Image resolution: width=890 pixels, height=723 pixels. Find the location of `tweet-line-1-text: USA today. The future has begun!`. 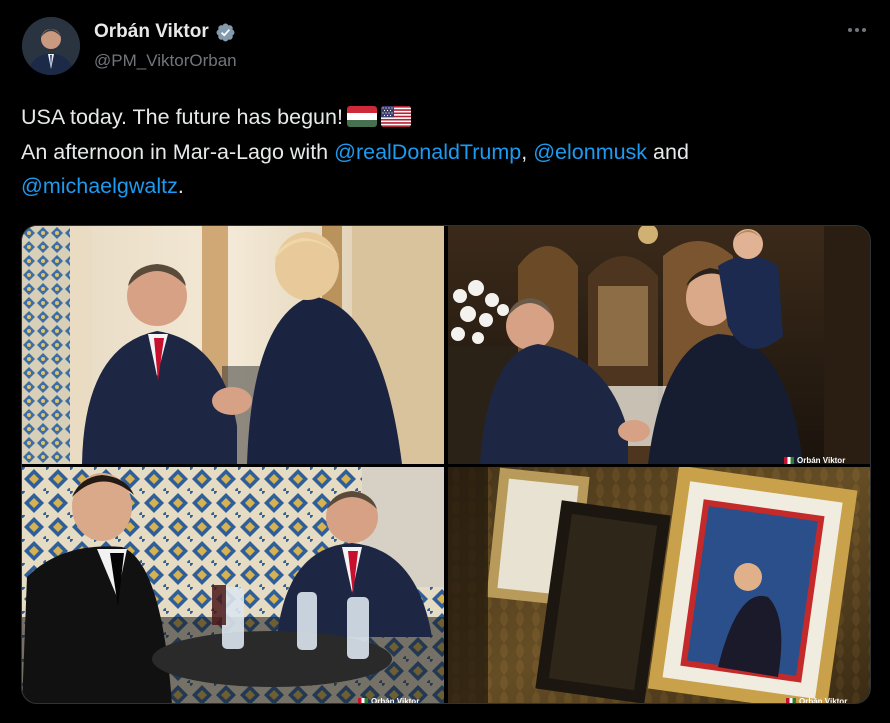

tweet-line-1-text: USA today. The future has begun! is located at coordinates (182, 117).